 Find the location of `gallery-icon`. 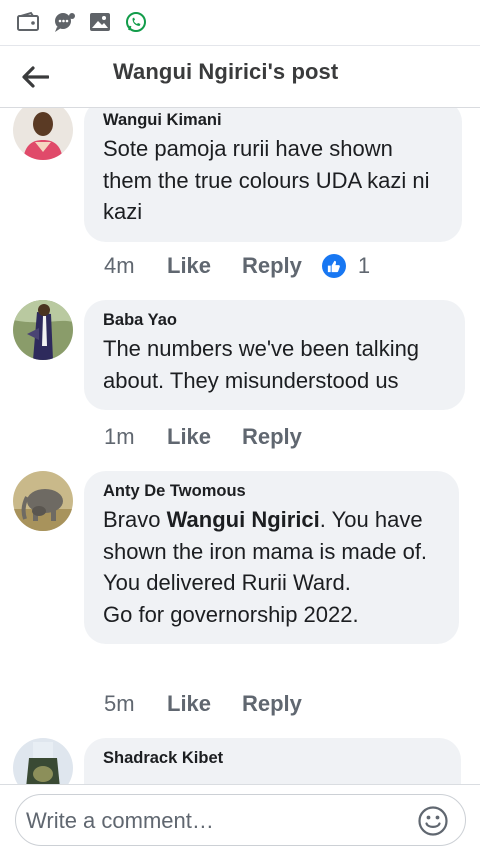

gallery-icon is located at coordinates (100, 22).